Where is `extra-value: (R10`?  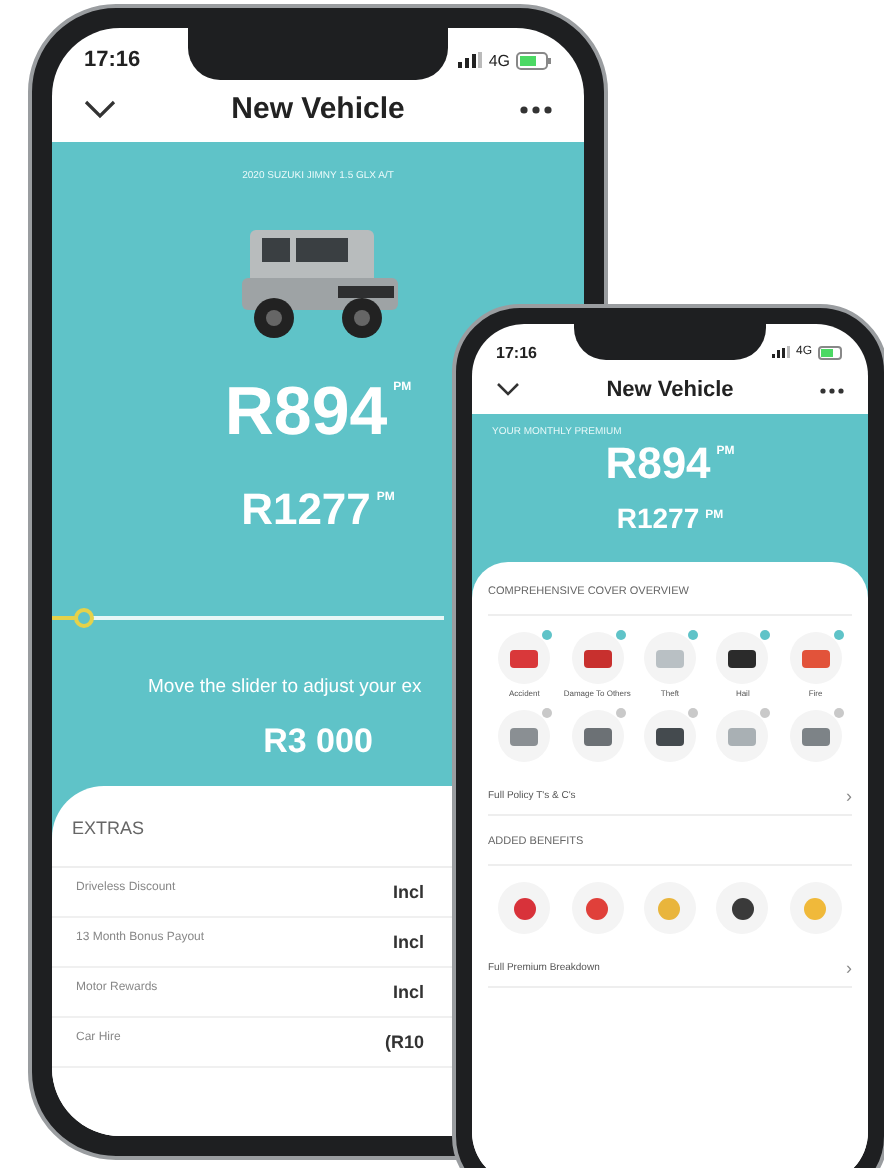
extra-value: (R10 is located at coordinates (404, 1042).